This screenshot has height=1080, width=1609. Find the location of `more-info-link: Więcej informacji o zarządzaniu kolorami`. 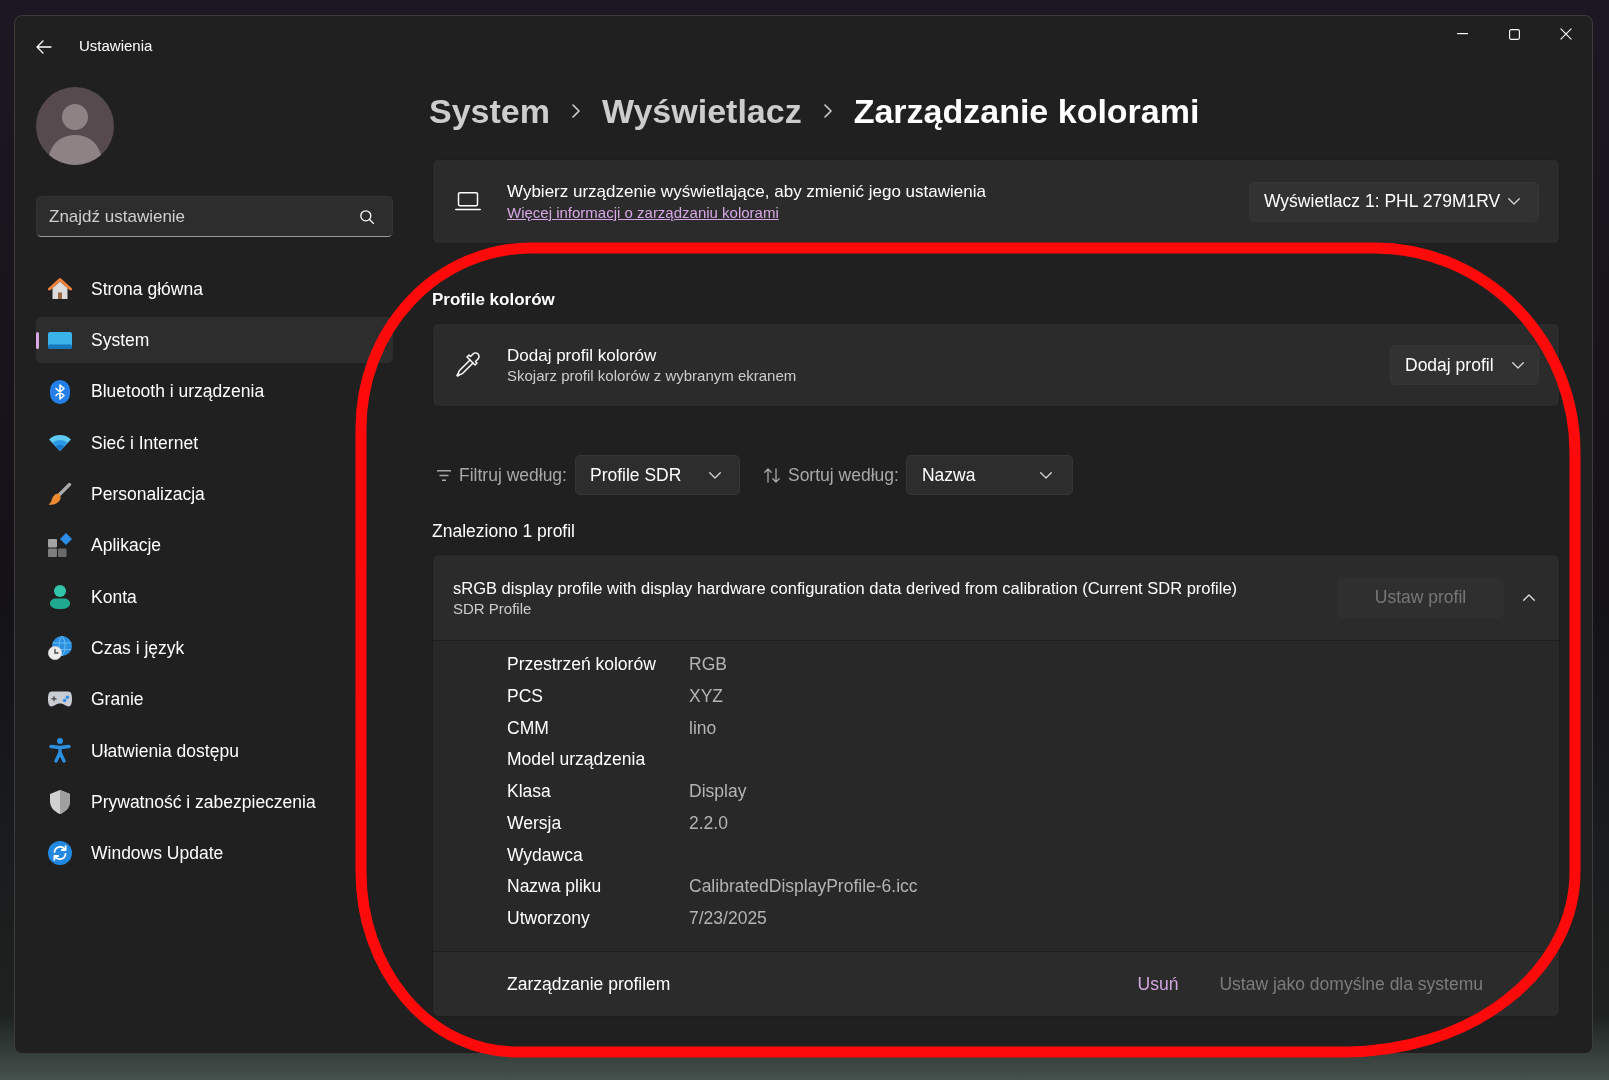

more-info-link: Więcej informacji o zarządzaniu kolorami is located at coordinates (643, 212).